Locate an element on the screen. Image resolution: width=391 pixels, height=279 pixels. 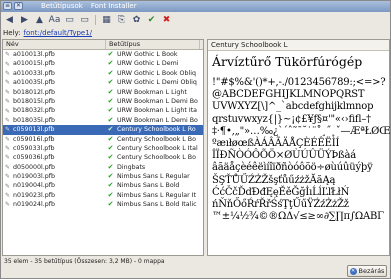
table-row: ✎ a010035l.pfb ✔ URW Gothic L Demi Obliq is located at coordinates (103, 82).